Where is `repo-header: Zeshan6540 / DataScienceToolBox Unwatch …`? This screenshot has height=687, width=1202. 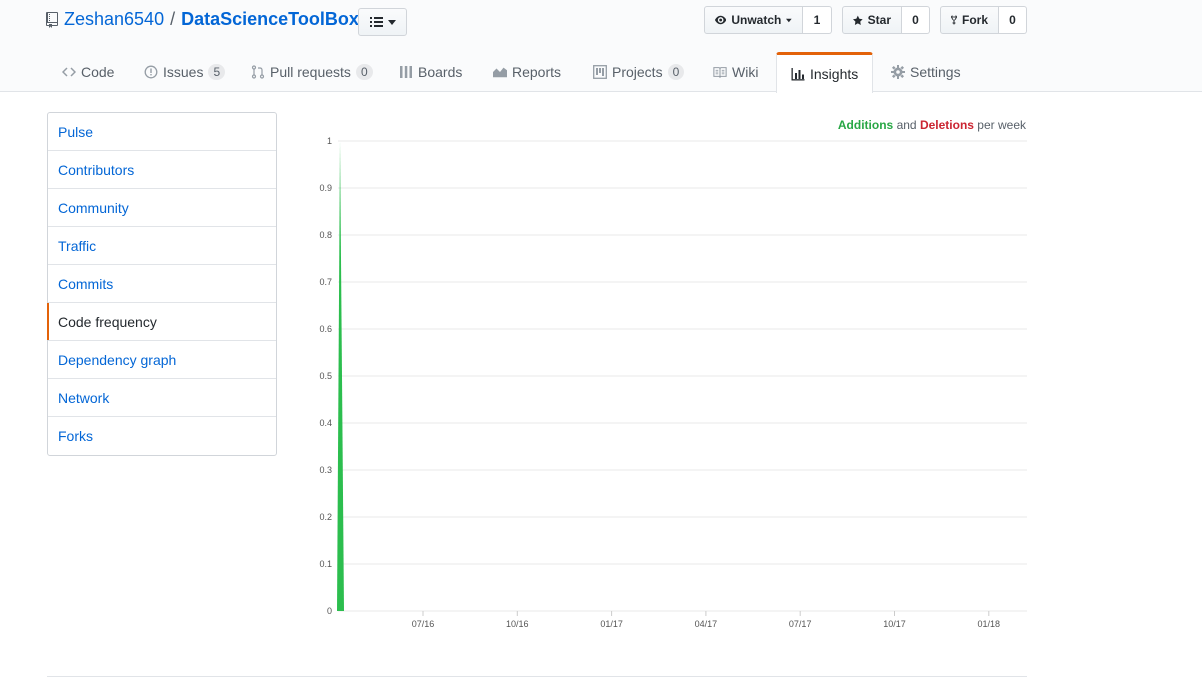 repo-header: Zeshan6540 / DataScienceToolBox Unwatch … is located at coordinates (601, 46).